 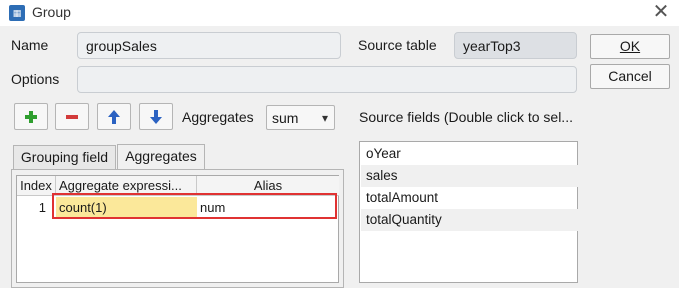 What do you see at coordinates (515, 45) in the screenshot?
I see `source-table-field: yearTop3` at bounding box center [515, 45].